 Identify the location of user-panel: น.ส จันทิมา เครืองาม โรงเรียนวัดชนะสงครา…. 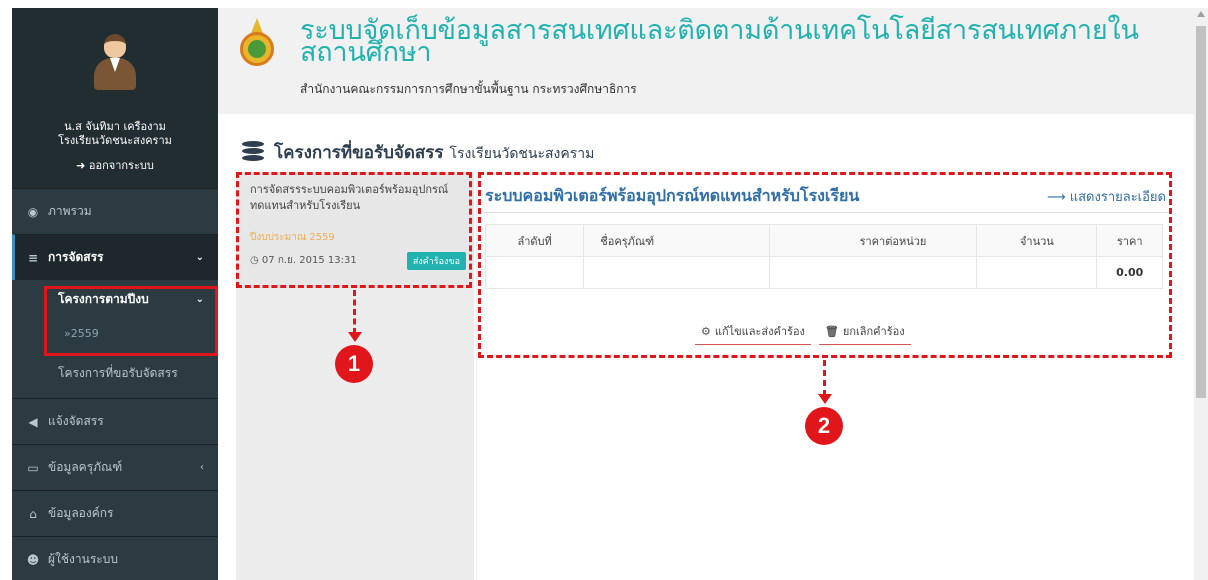
(115, 98).